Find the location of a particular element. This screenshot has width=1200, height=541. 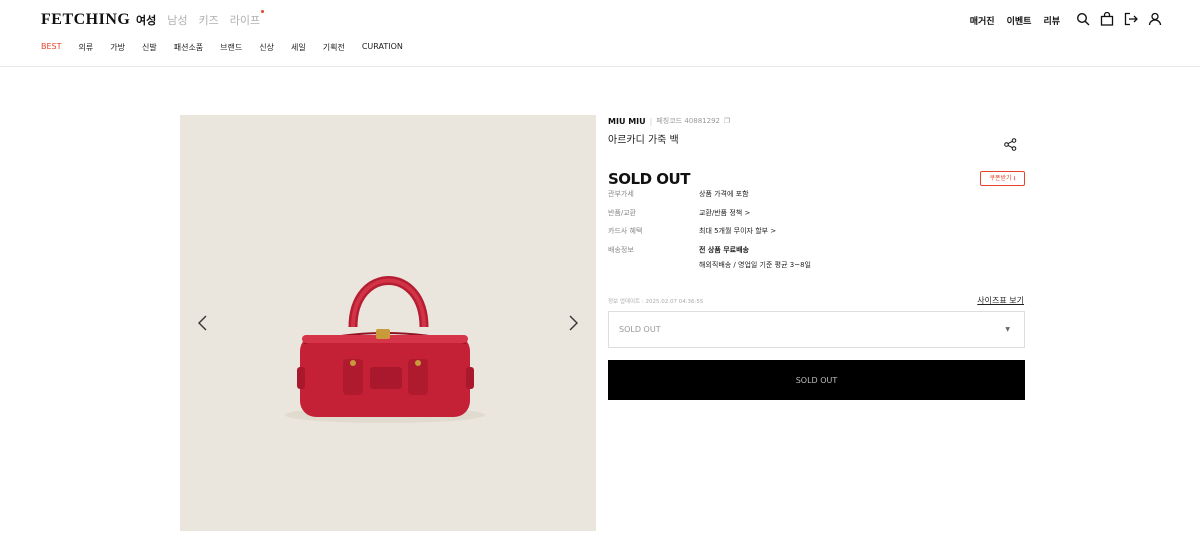

handbag-illustration is located at coordinates (385, 349).